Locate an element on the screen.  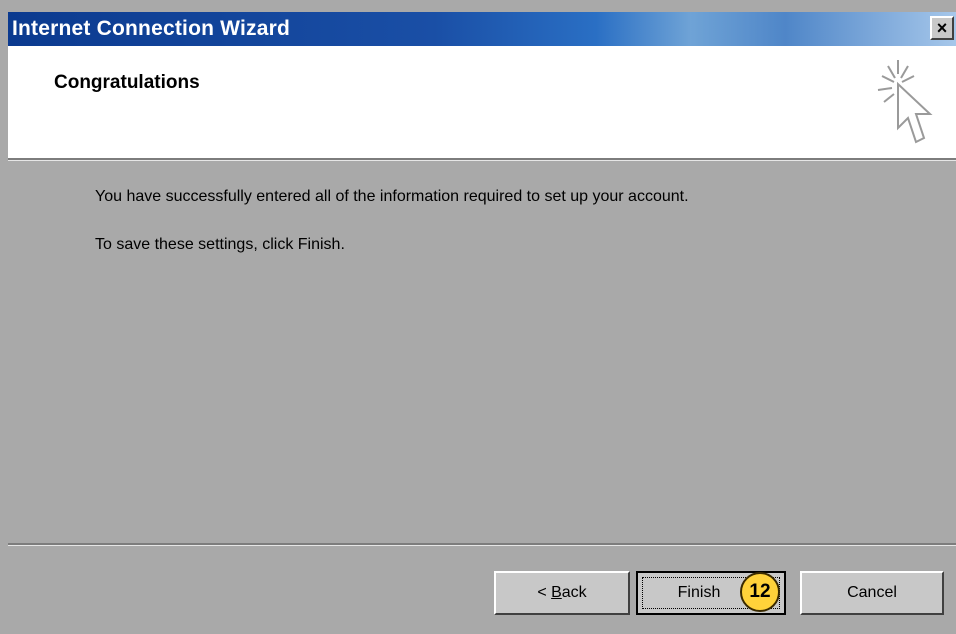
page-title: Congratulations is located at coordinates (127, 82).